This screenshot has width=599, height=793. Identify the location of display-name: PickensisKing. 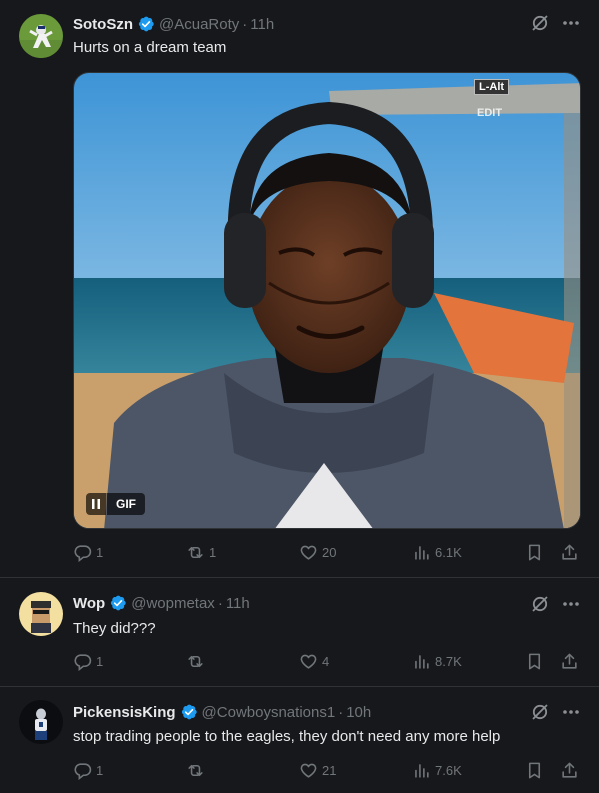
(124, 712).